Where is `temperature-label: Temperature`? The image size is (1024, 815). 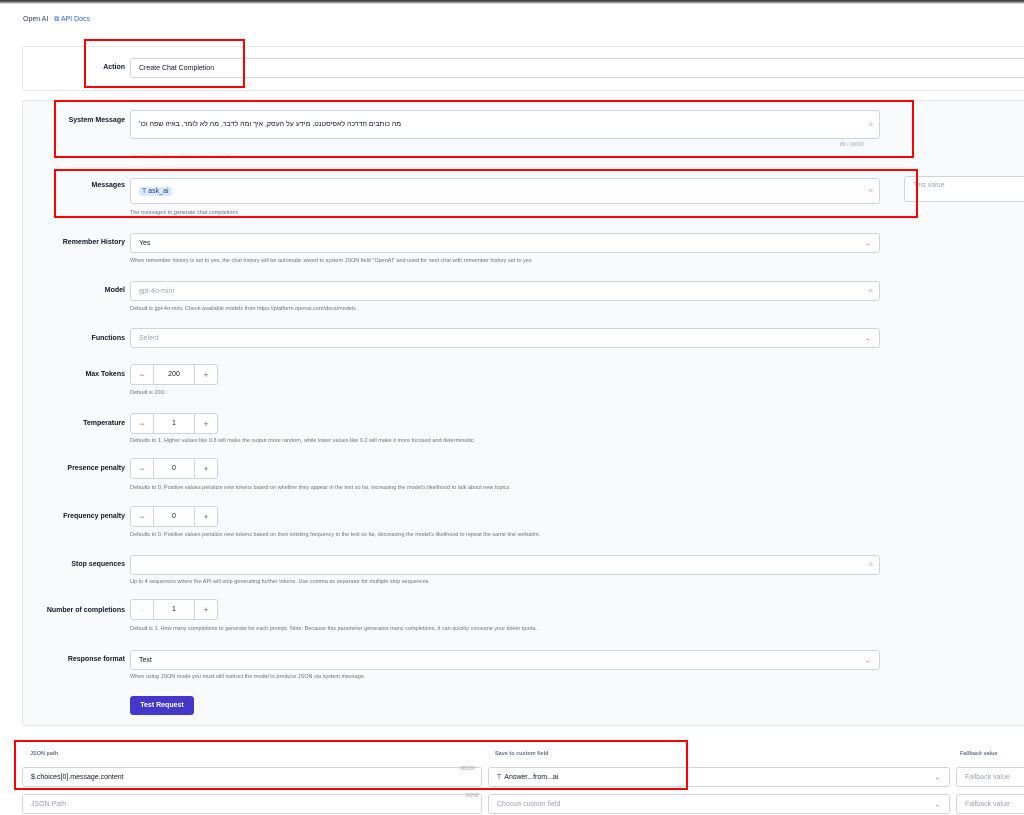 temperature-label: Temperature is located at coordinates (104, 423).